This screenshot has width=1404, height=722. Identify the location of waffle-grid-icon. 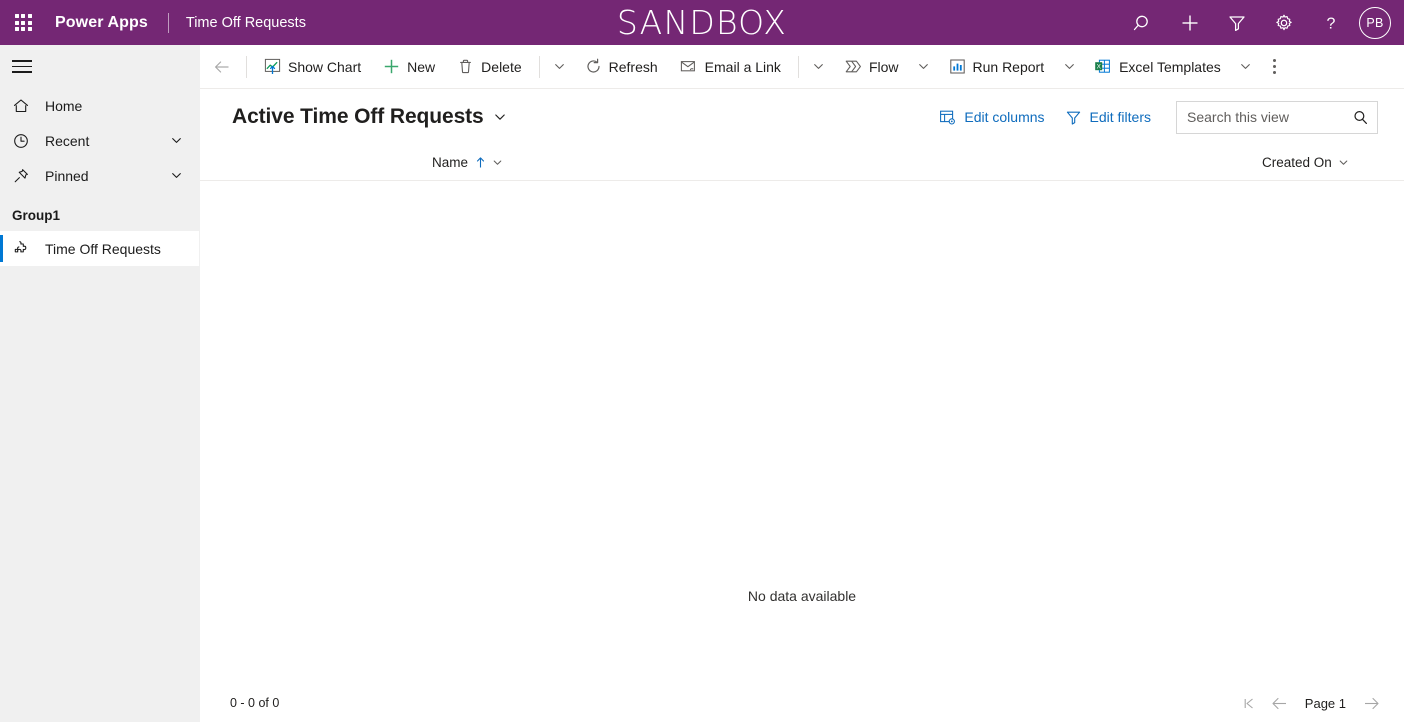
(23, 22).